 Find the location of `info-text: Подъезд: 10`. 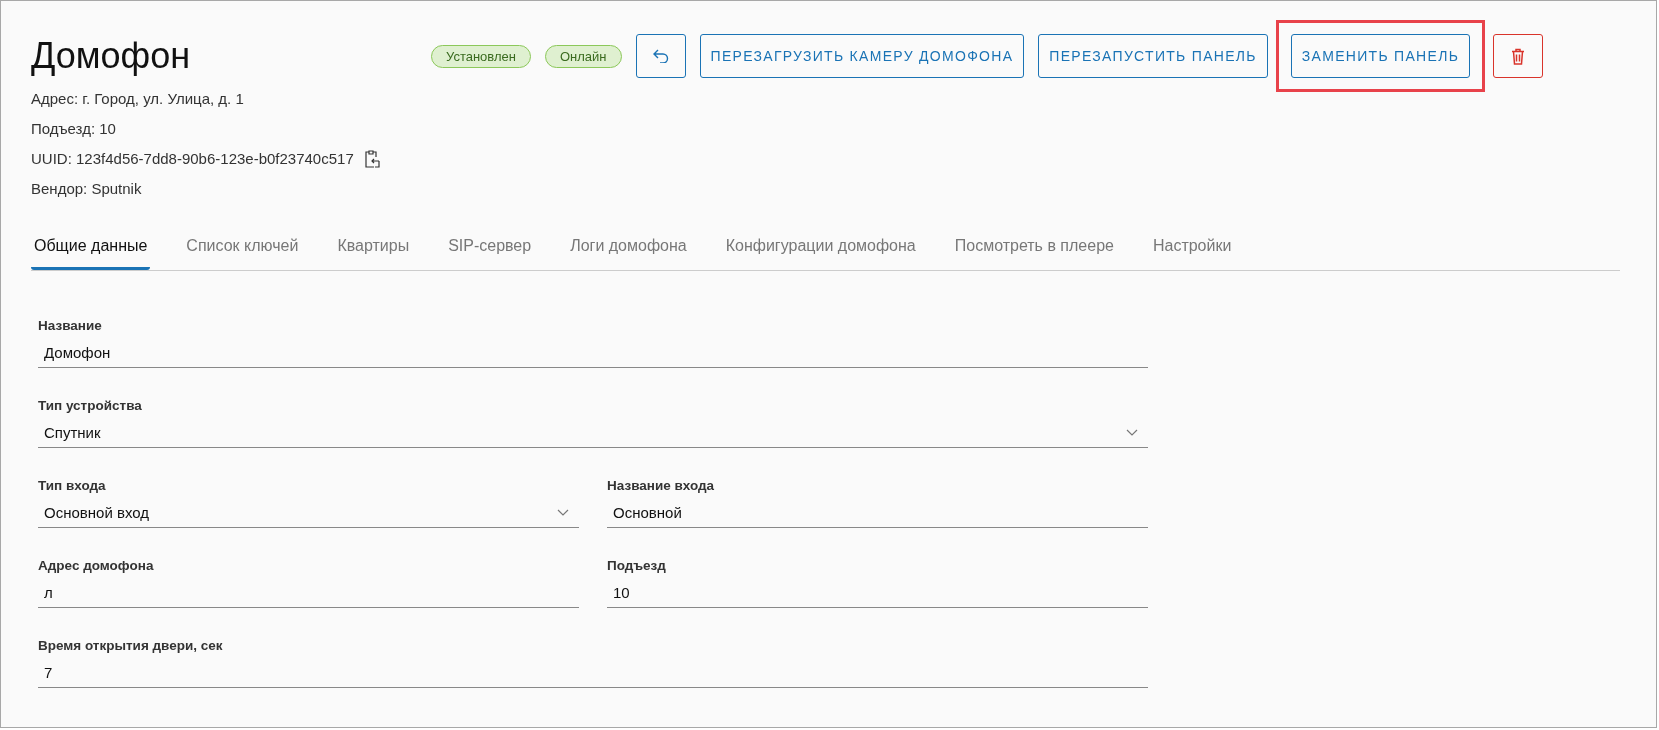

info-text: Подъезд: 10 is located at coordinates (73, 129).